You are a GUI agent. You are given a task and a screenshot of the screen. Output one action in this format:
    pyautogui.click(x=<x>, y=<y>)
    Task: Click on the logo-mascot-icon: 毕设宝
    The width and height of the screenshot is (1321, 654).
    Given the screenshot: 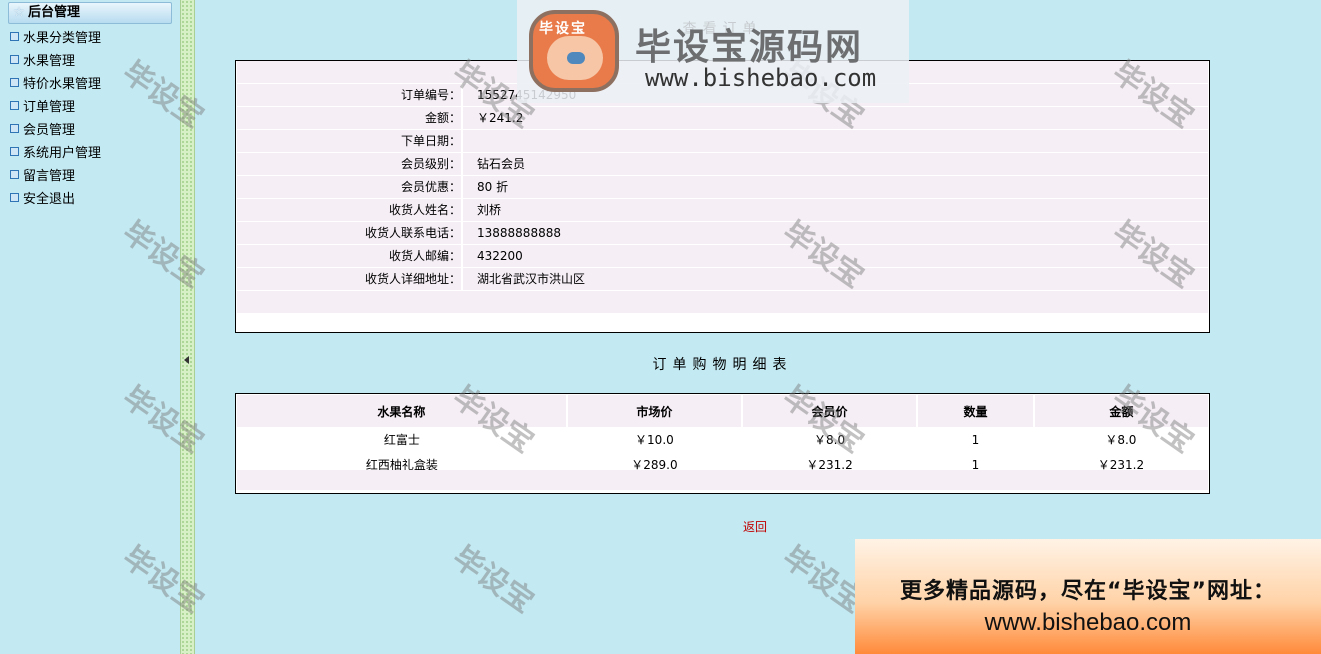 What is the action you would take?
    pyautogui.click(x=574, y=51)
    